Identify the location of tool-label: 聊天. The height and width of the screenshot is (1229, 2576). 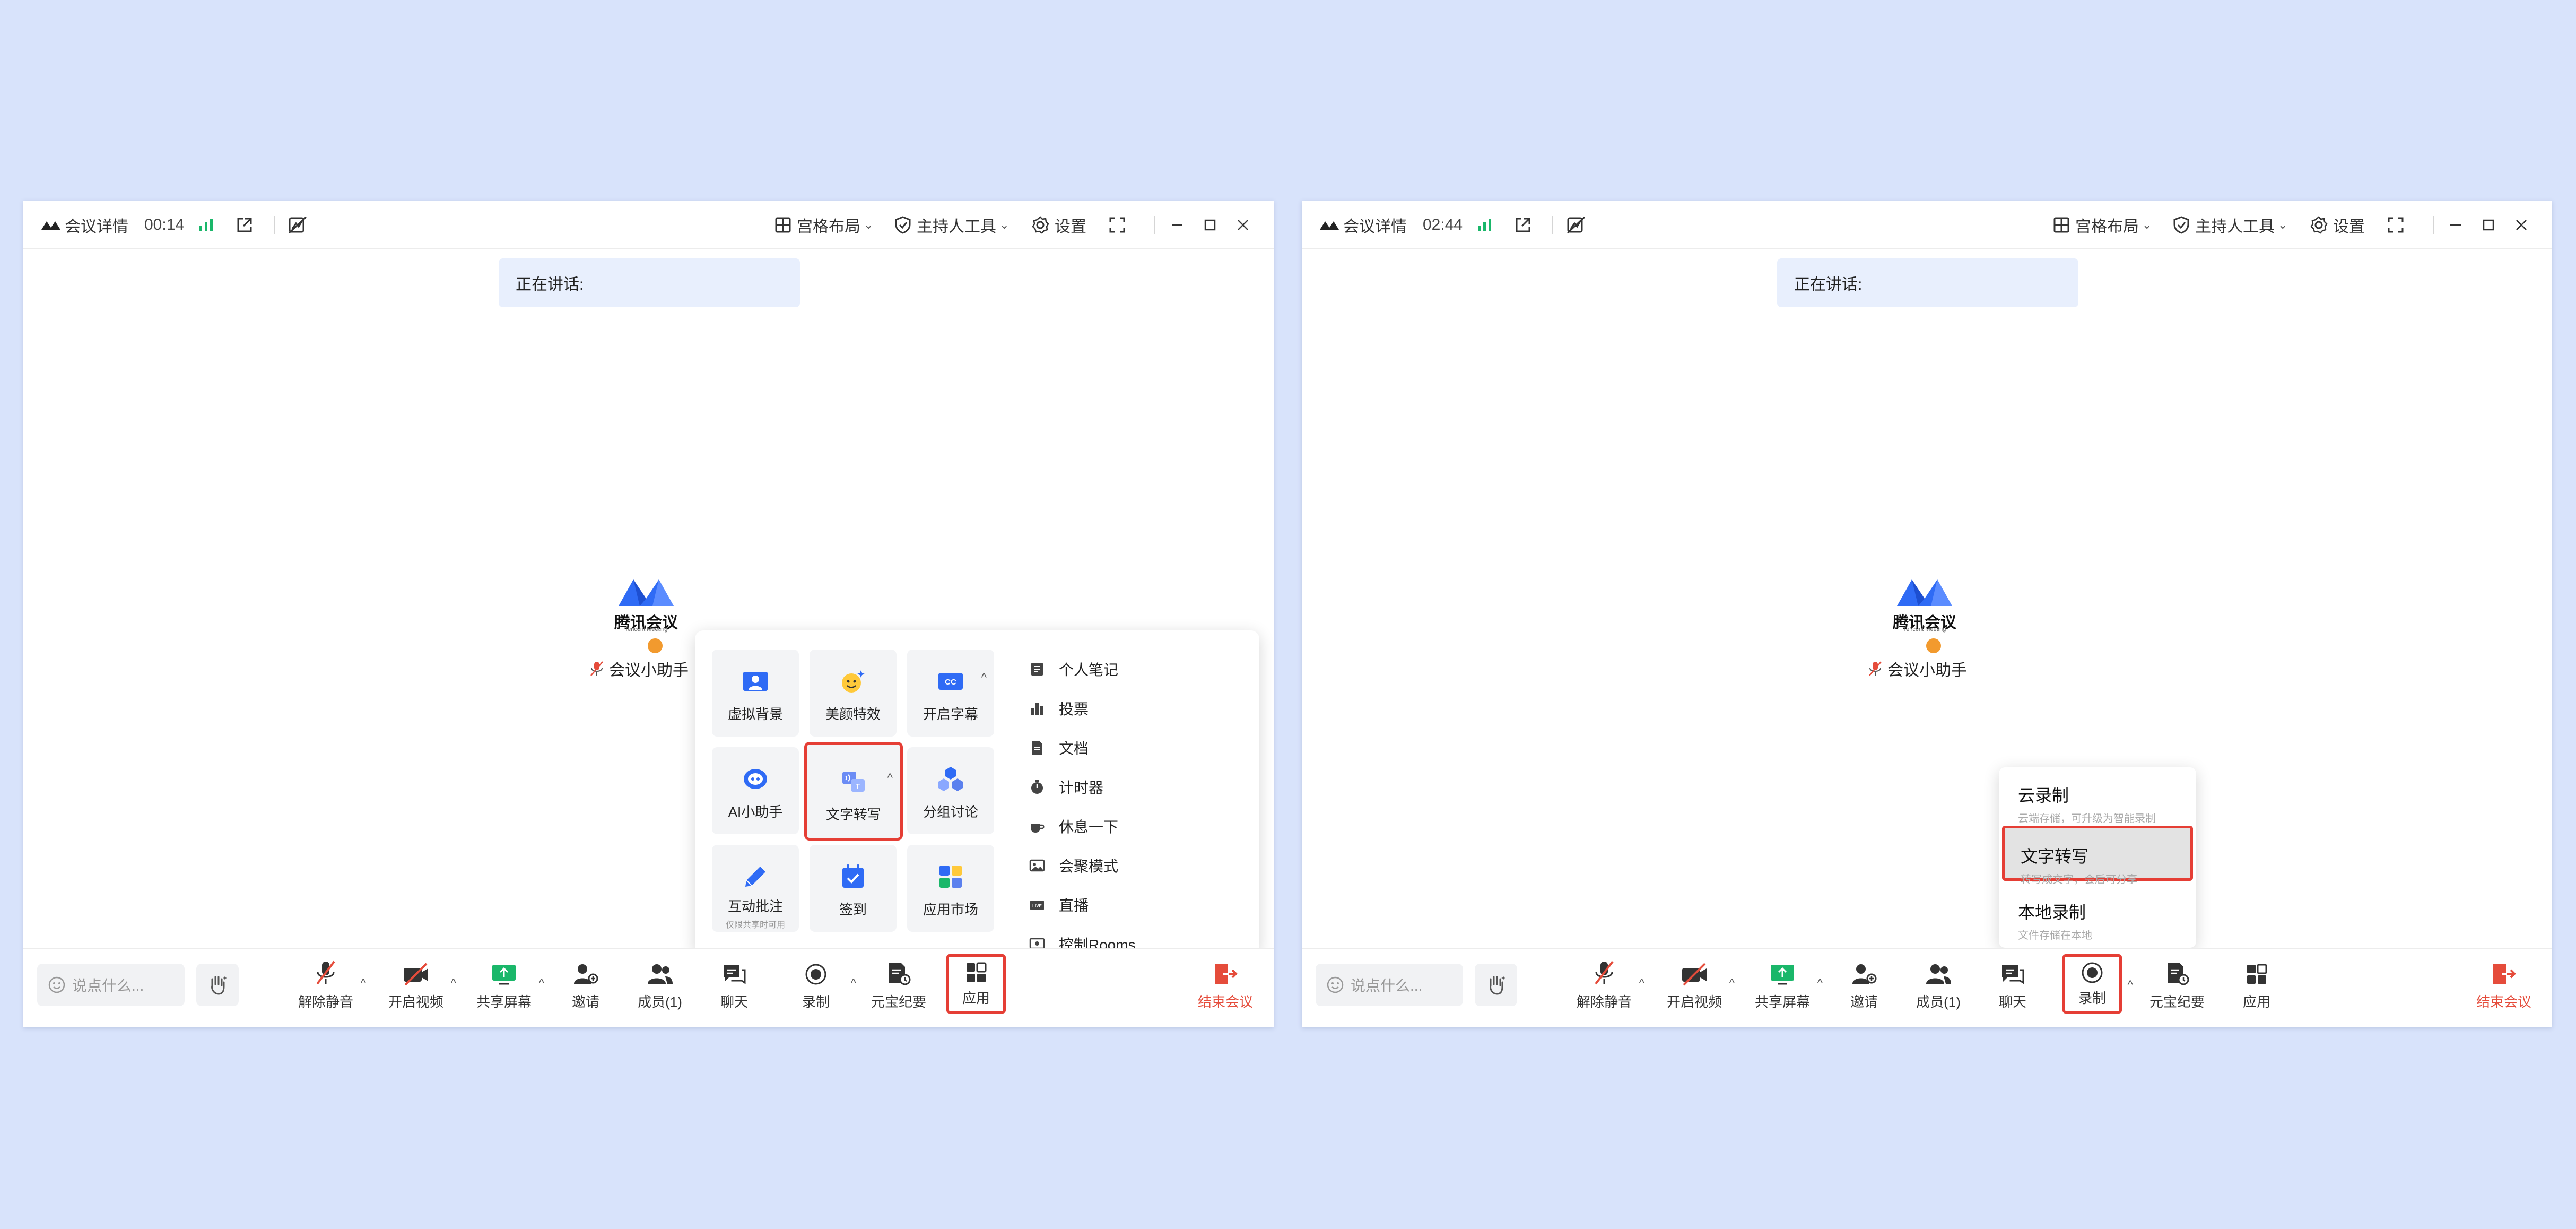
(734, 1002).